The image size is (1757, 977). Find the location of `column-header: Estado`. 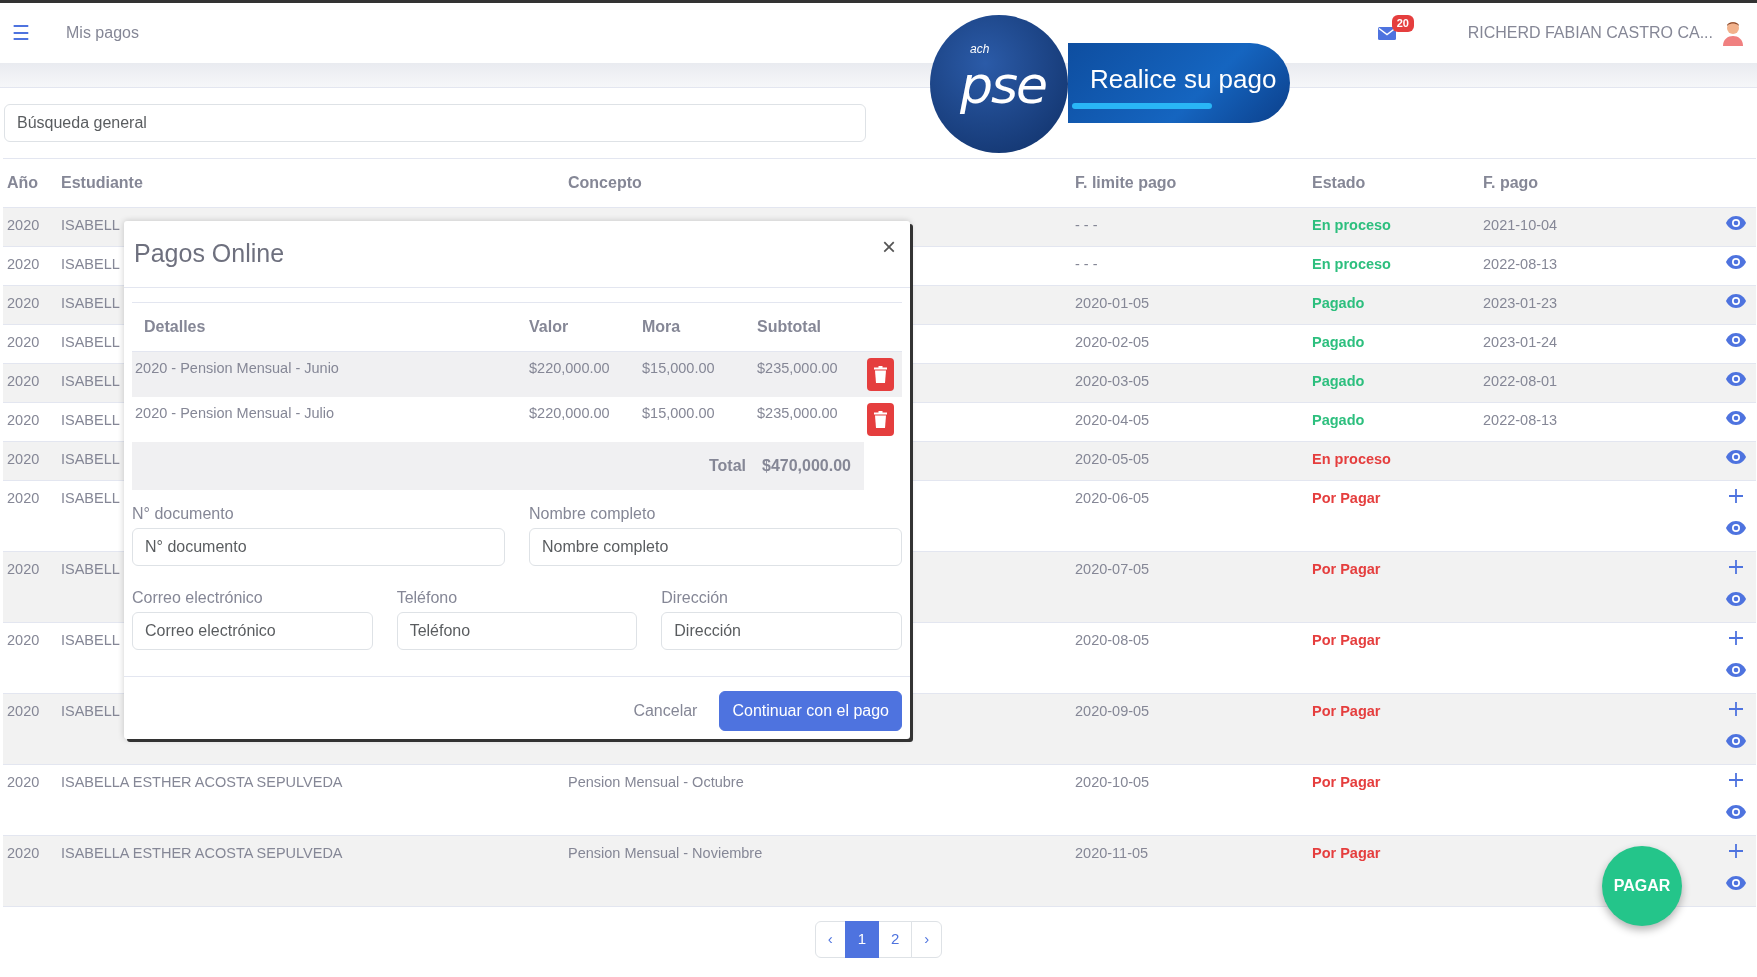

column-header: Estado is located at coordinates (1393, 183).